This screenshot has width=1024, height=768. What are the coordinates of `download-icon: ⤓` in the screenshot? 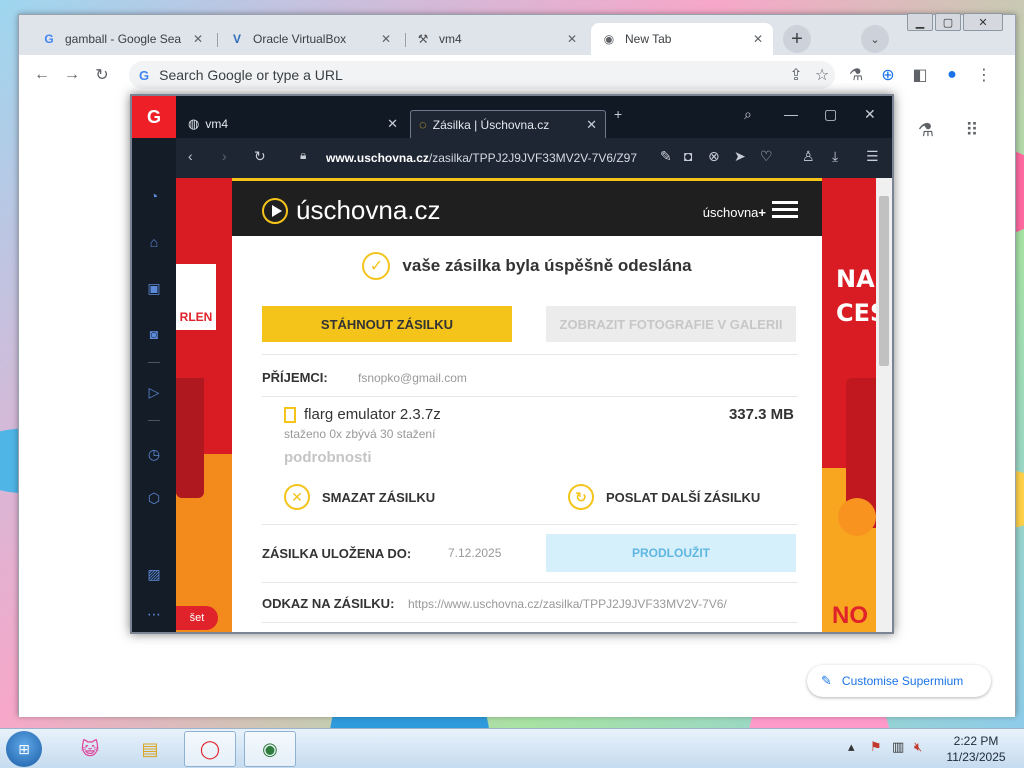 It's located at (835, 156).